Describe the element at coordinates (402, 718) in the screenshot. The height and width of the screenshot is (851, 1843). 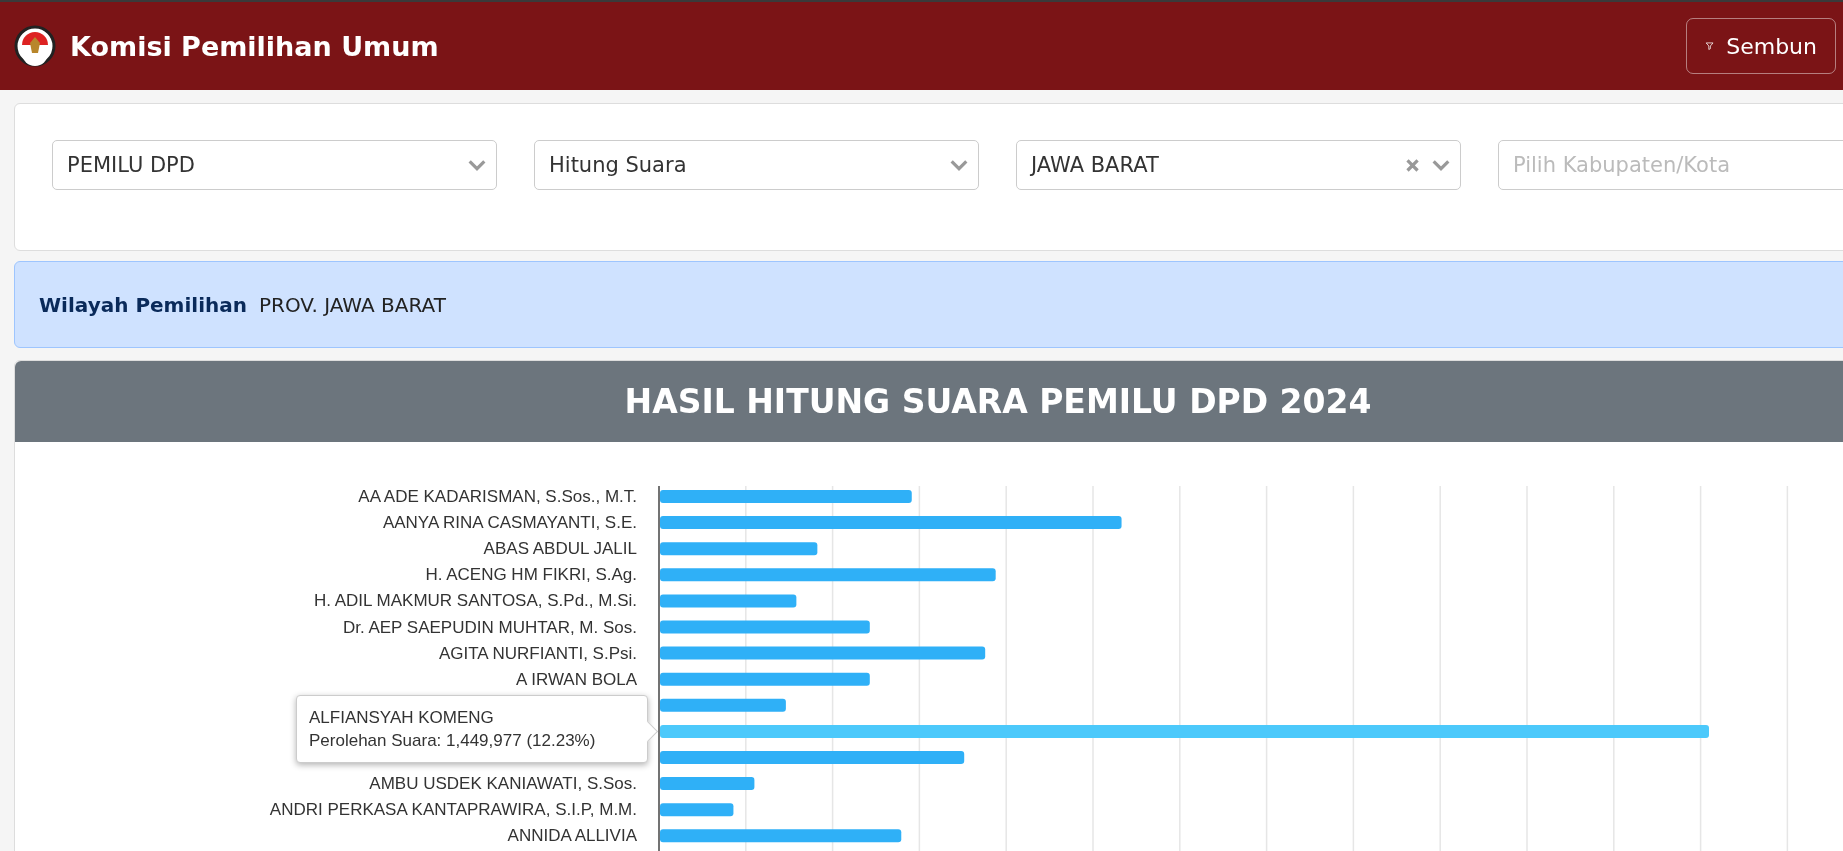
I see `tooltip-title: ALFIANSYAH KOMENG` at that location.